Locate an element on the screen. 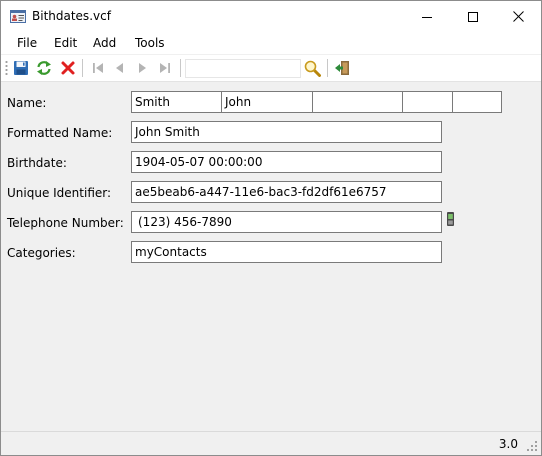 The width and height of the screenshot is (542, 456). menu-file: File is located at coordinates (27, 43).